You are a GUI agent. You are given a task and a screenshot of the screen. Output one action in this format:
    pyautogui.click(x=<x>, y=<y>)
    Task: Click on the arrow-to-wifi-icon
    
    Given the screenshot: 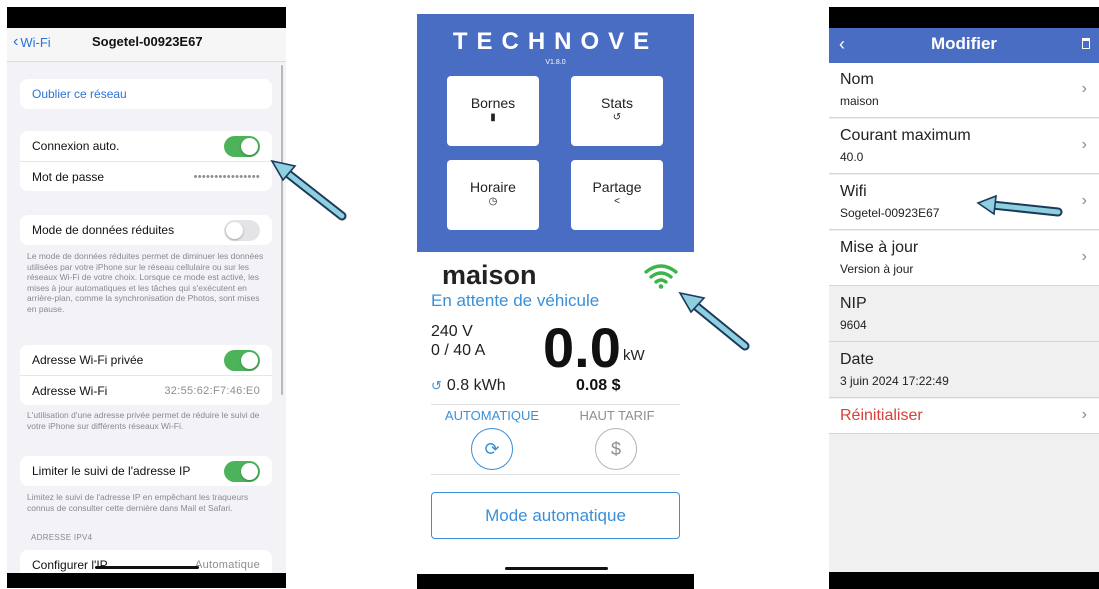 What is the action you would take?
    pyautogui.click(x=714, y=321)
    